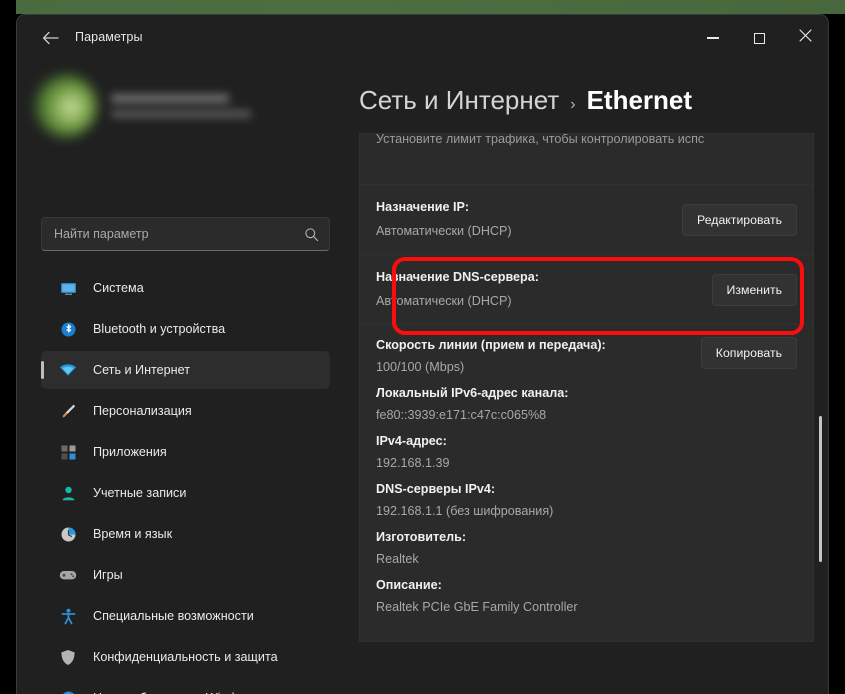 This screenshot has width=845, height=694. Describe the element at coordinates (8, 347) in the screenshot. I see `desktop-background` at that location.